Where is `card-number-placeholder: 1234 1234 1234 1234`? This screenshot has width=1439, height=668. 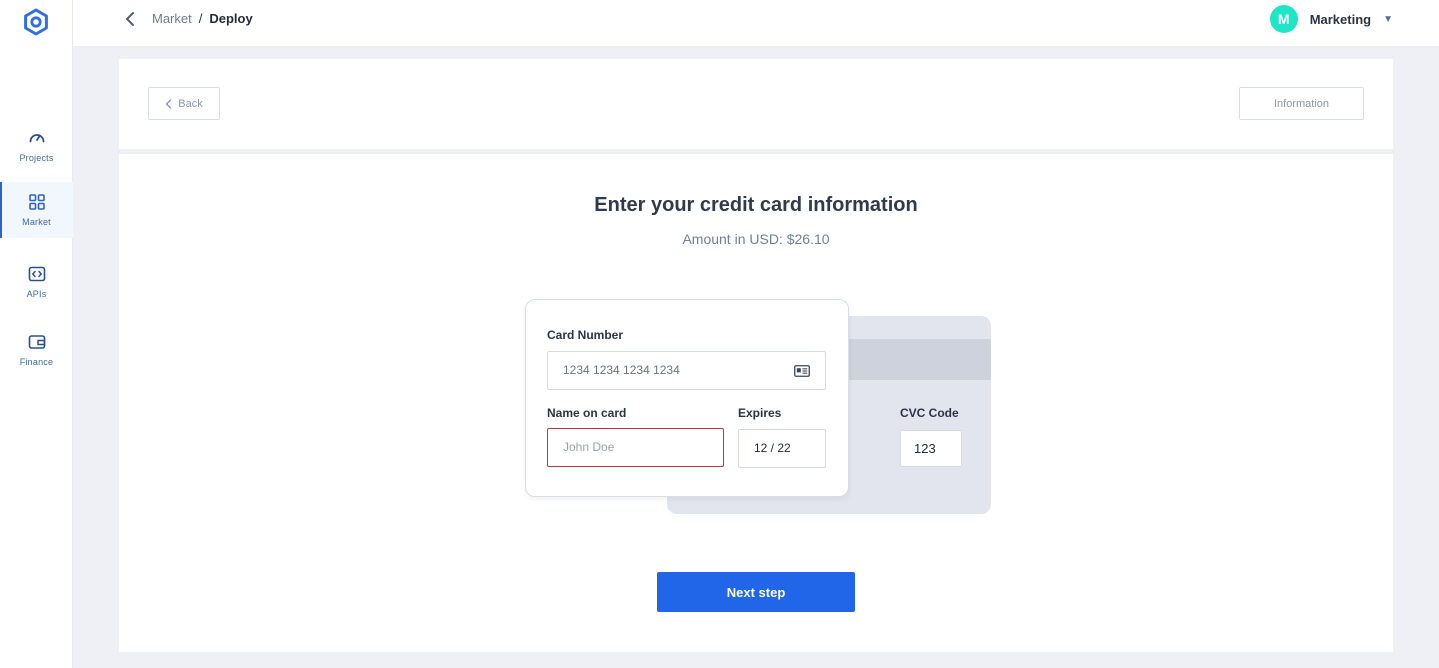 card-number-placeholder: 1234 1234 1234 1234 is located at coordinates (621, 370).